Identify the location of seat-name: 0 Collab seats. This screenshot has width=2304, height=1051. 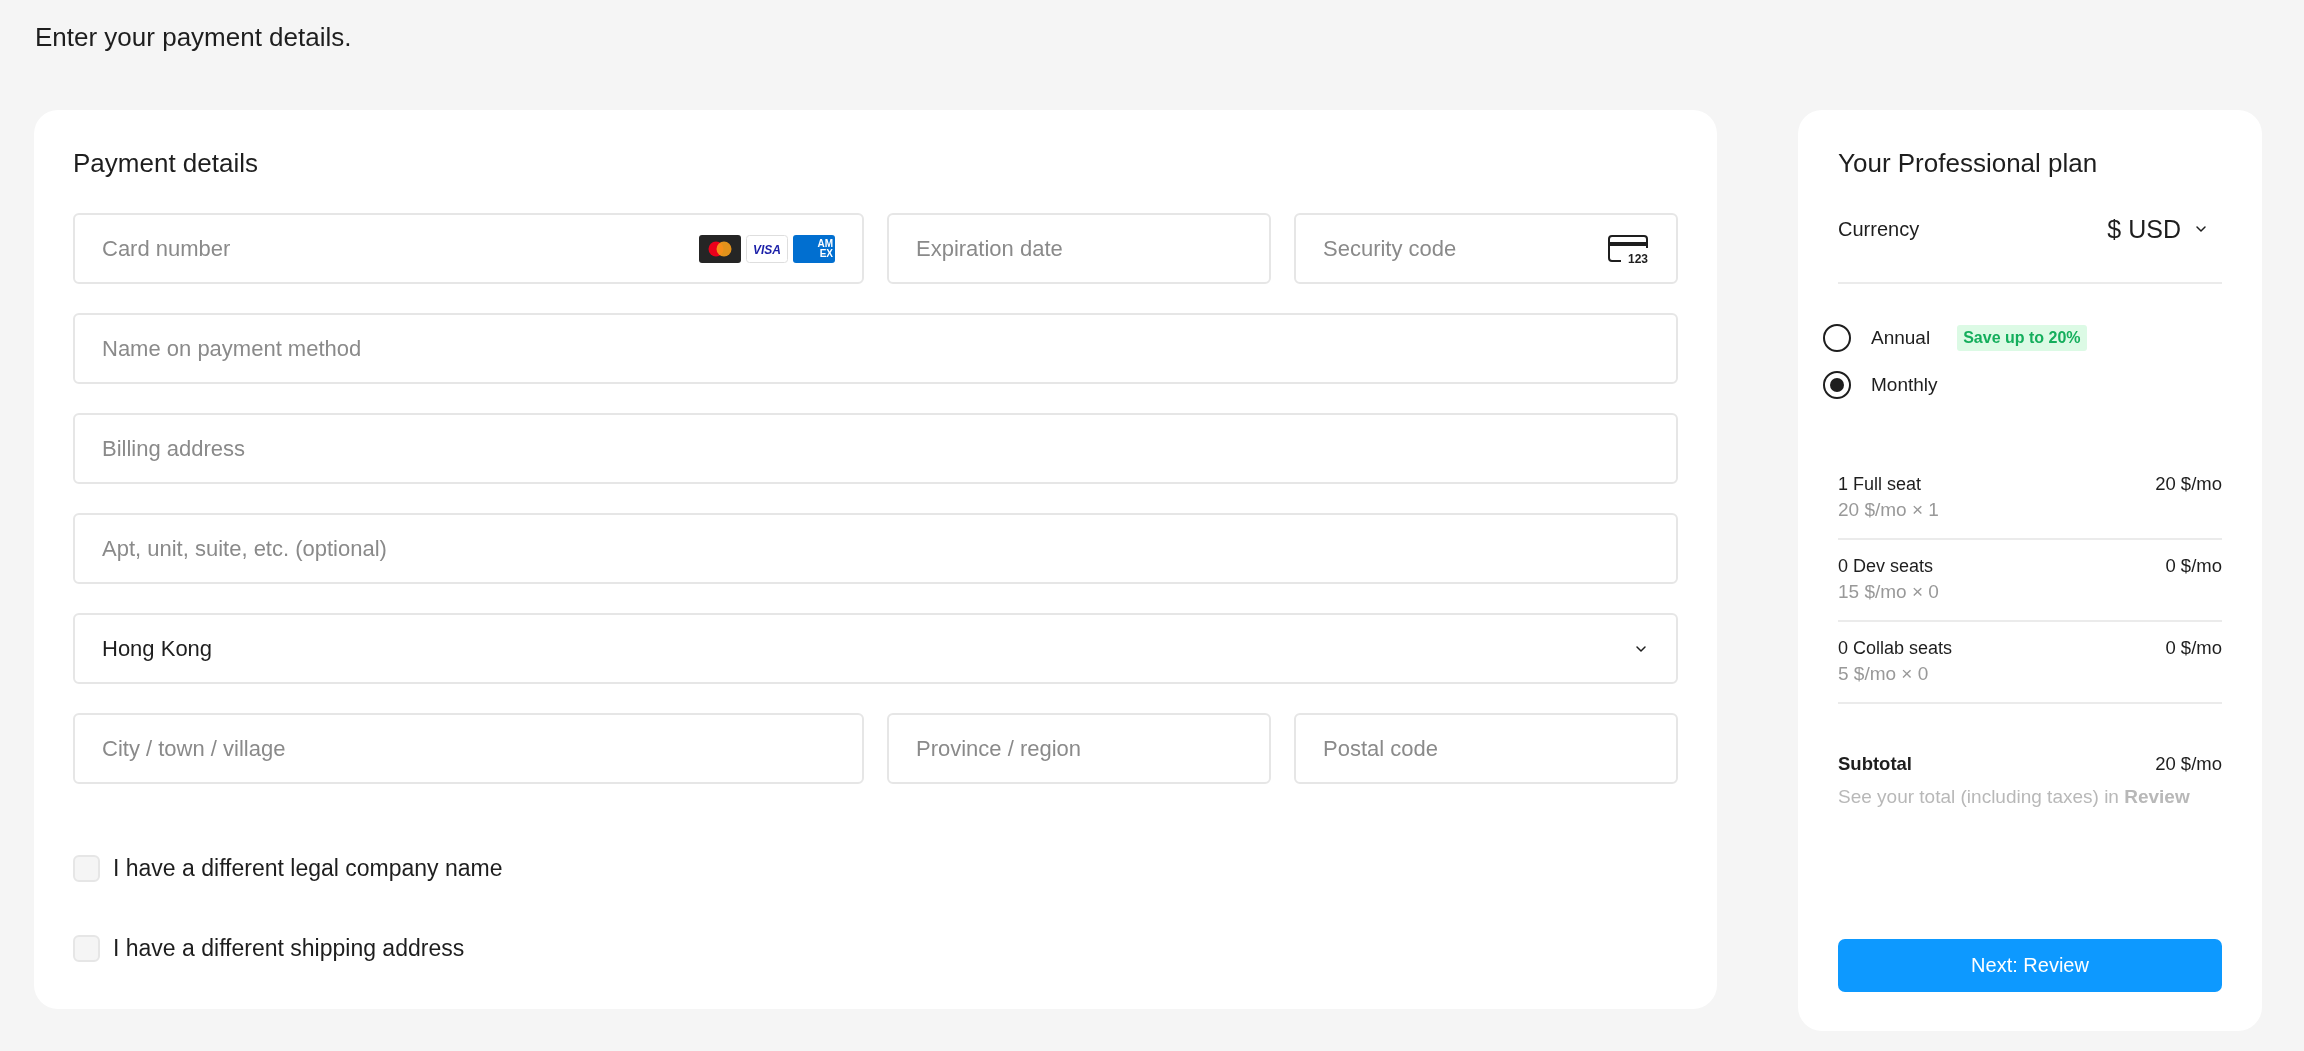
(1895, 648).